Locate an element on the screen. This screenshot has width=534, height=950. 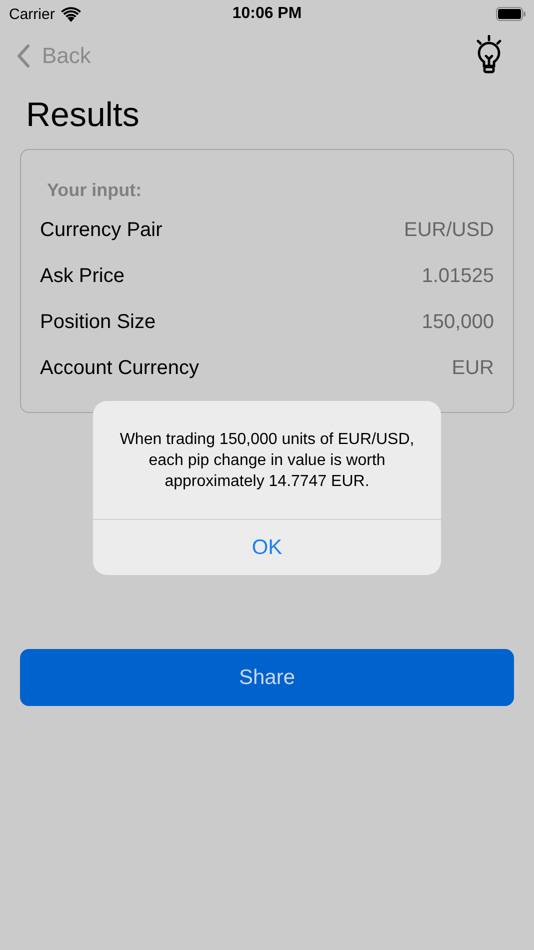
card-heading: Your input: is located at coordinates (95, 190).